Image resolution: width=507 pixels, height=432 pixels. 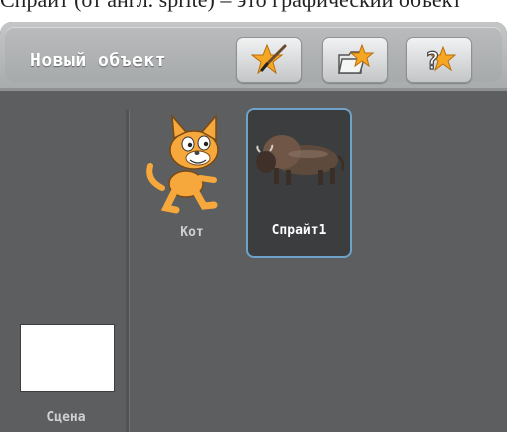 What do you see at coordinates (98, 60) in the screenshot?
I see `new-sprite-title: Новый объект` at bounding box center [98, 60].